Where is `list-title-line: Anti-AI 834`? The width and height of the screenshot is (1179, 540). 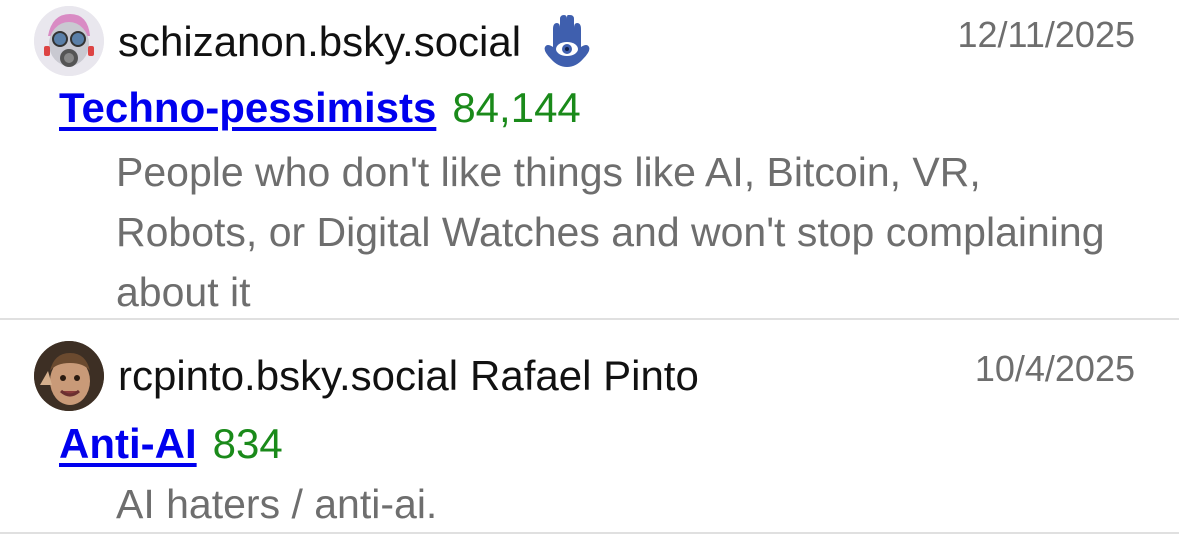
list-title-line: Anti-AI 834 is located at coordinates (171, 444).